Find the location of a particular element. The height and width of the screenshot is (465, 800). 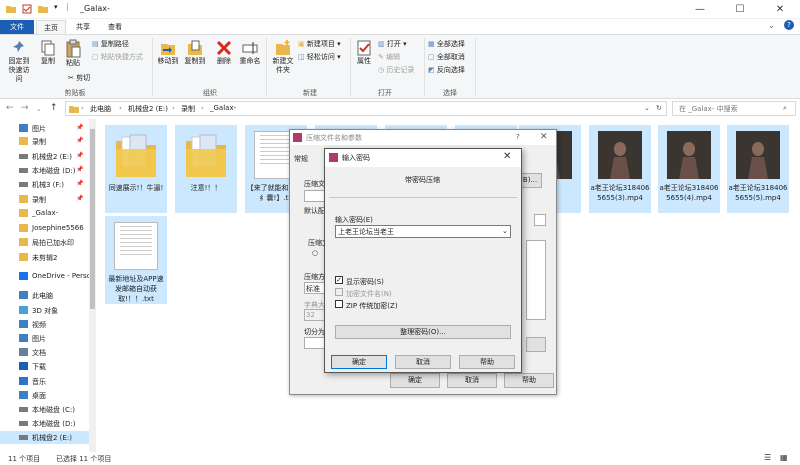

rename-button: 重命名 is located at coordinates (250, 52).